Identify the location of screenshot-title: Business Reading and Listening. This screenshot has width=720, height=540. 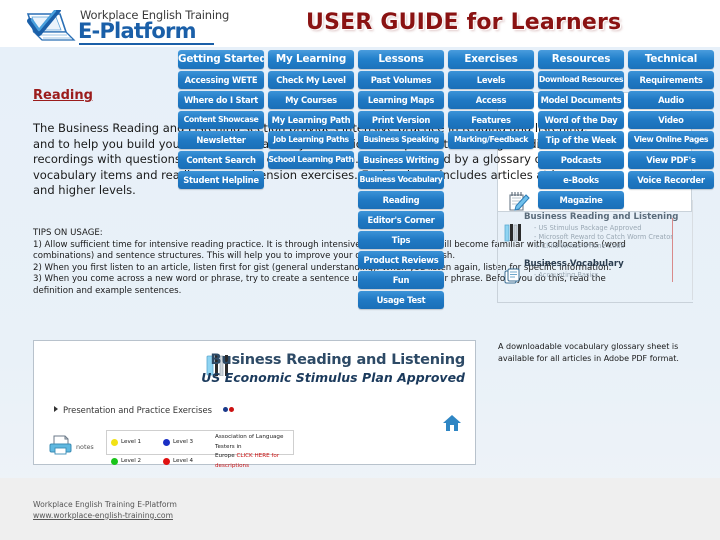
(338, 360).